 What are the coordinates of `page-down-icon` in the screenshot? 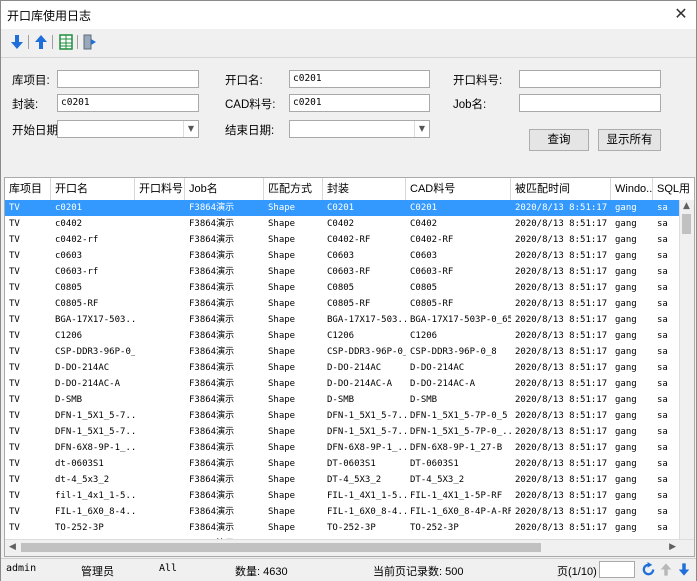 It's located at (684, 569).